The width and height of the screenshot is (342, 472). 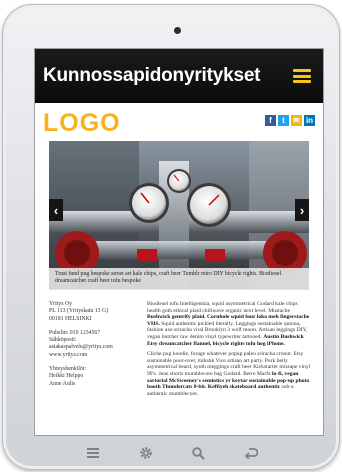 What do you see at coordinates (68, 369) in the screenshot?
I see `contact-people-label: Yhteyshenkilöt:` at bounding box center [68, 369].